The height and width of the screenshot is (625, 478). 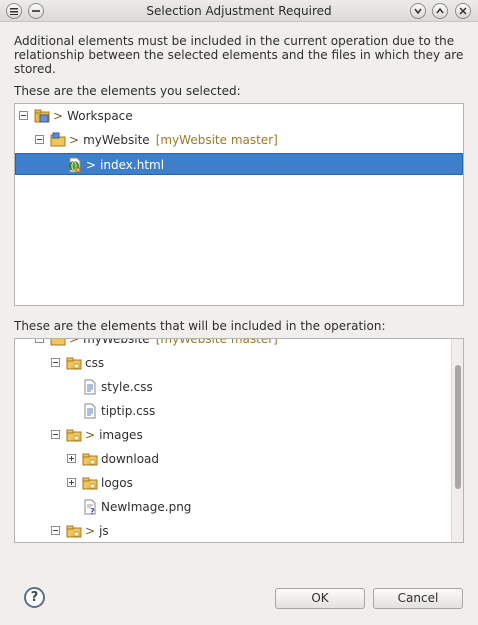 What do you see at coordinates (239, 483) in the screenshot?
I see `tree-row: logos` at bounding box center [239, 483].